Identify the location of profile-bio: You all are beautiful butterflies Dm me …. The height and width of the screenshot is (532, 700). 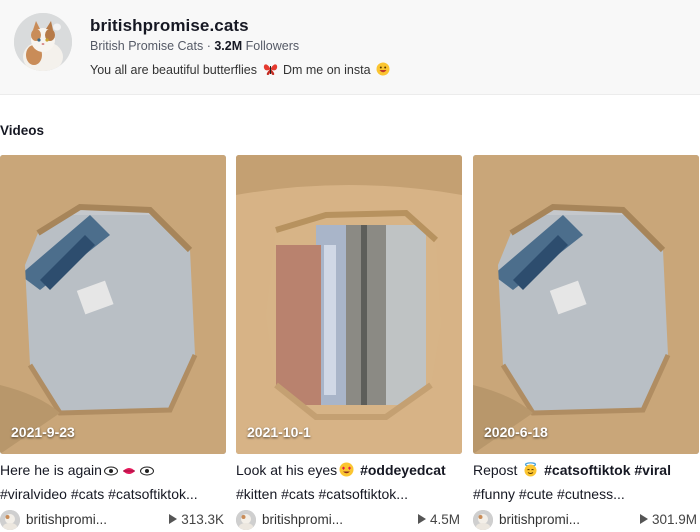
(241, 70).